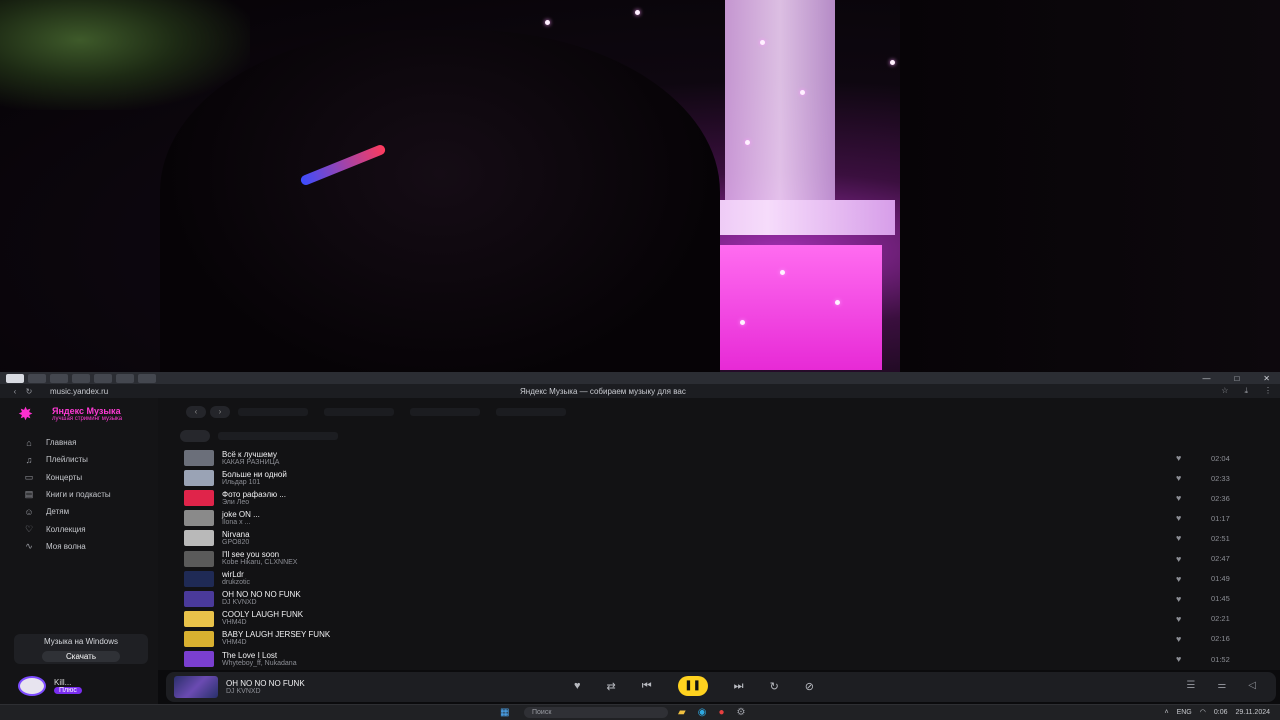 The width and height of the screenshot is (1280, 720). I want to click on avatar, so click(32, 686).